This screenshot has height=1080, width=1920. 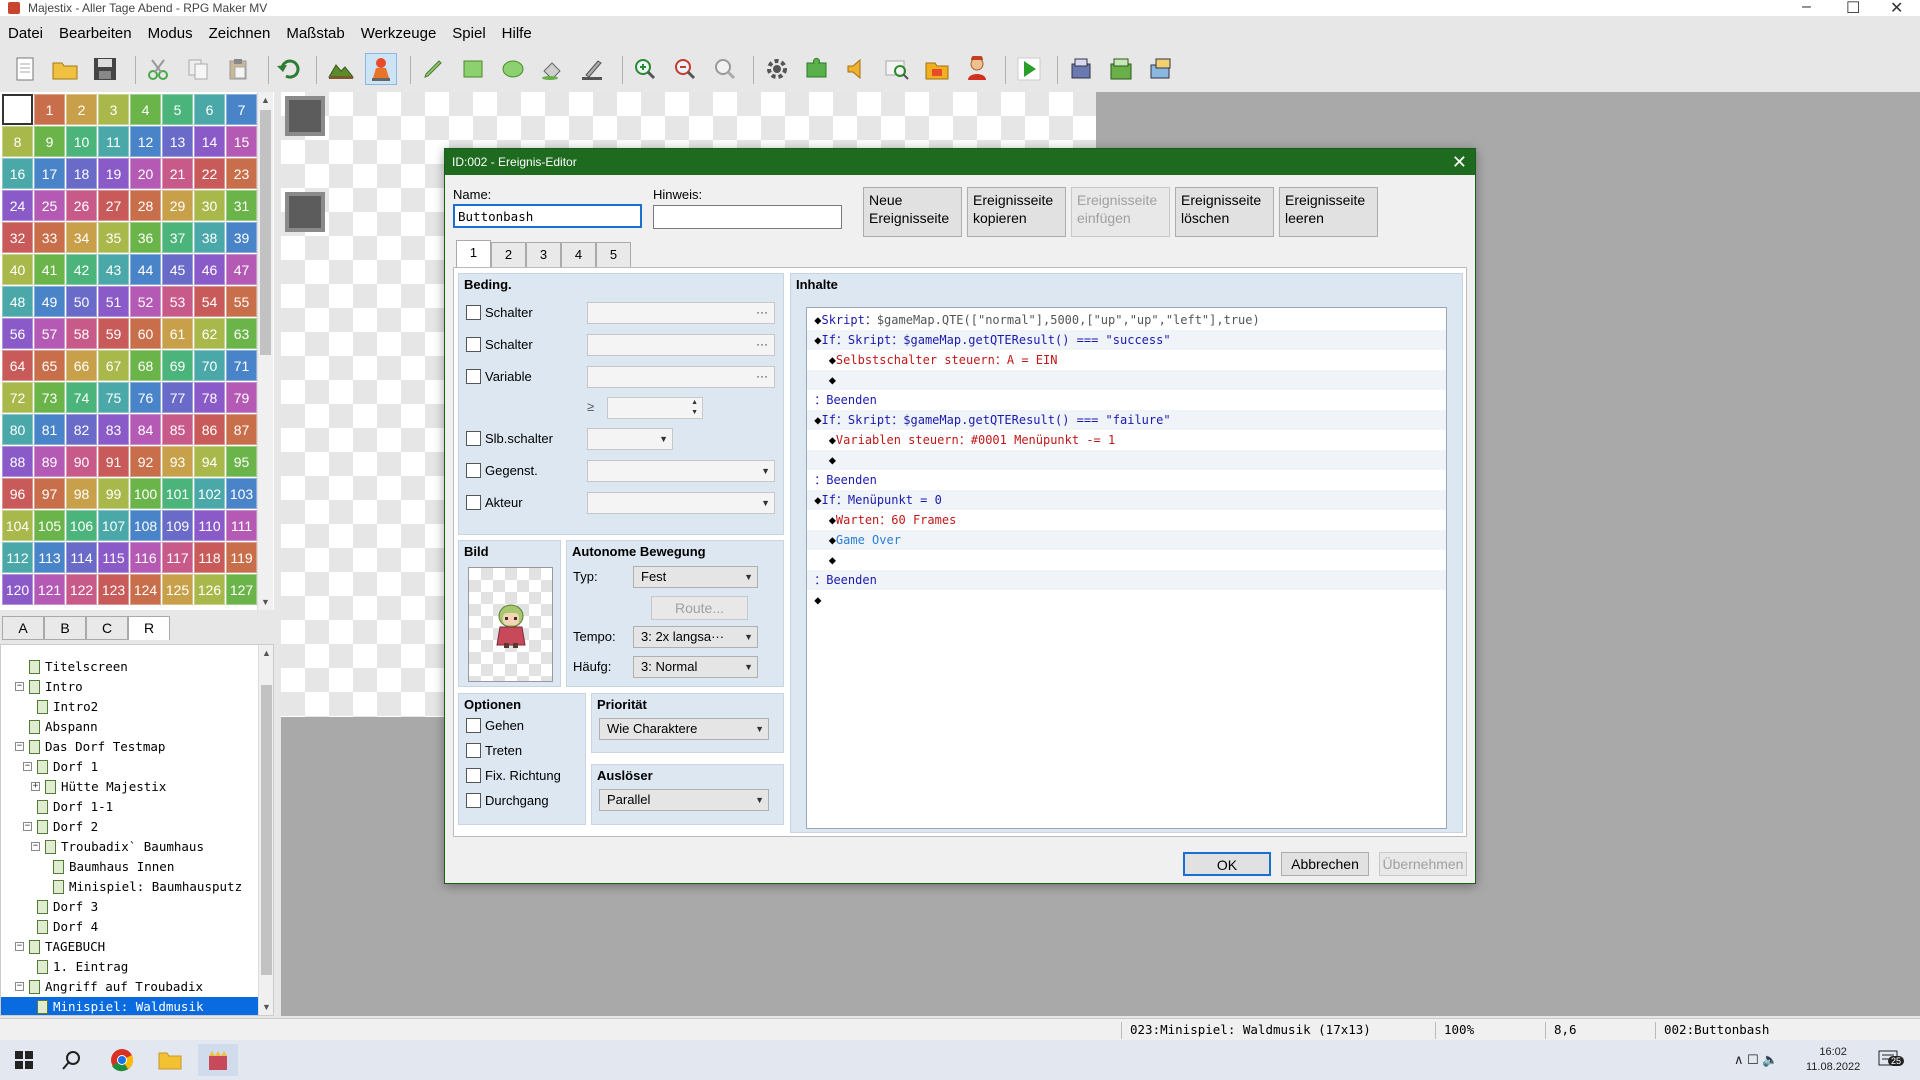 I want to click on tile-8: 8, so click(x=17, y=141).